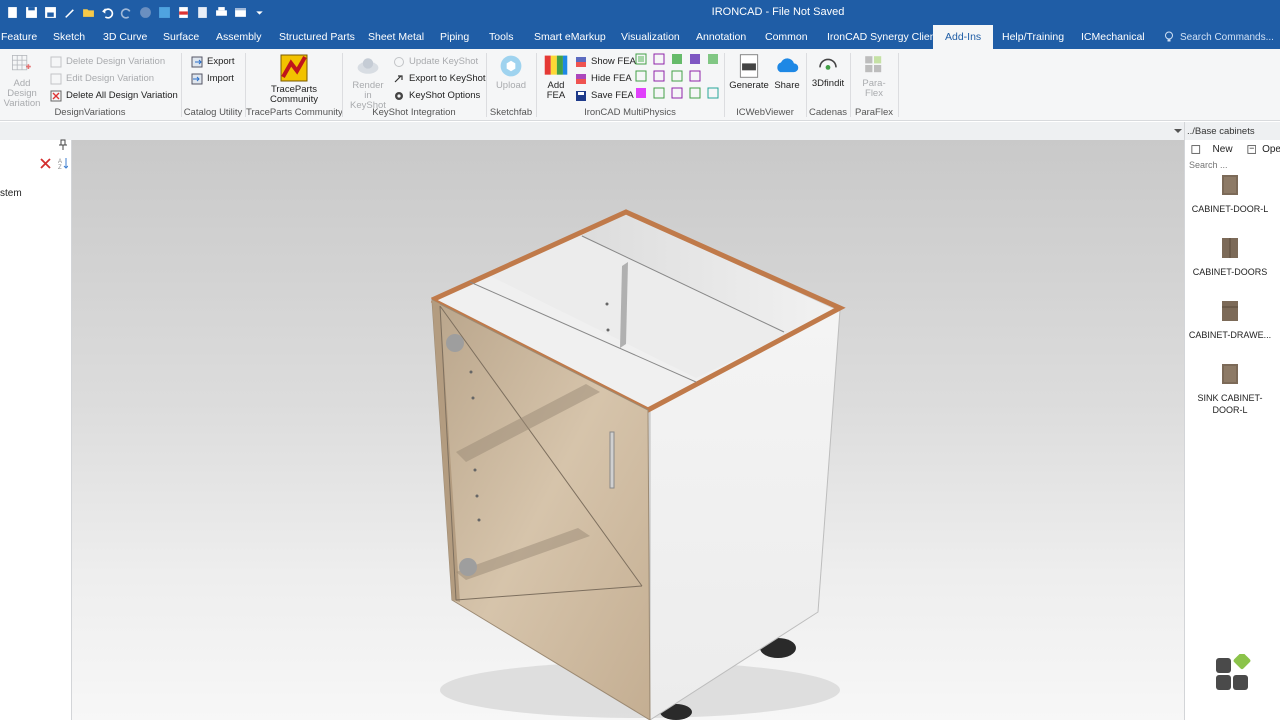 The image size is (1280, 720). Describe the element at coordinates (63, 146) in the screenshot. I see `pin-icon` at that location.